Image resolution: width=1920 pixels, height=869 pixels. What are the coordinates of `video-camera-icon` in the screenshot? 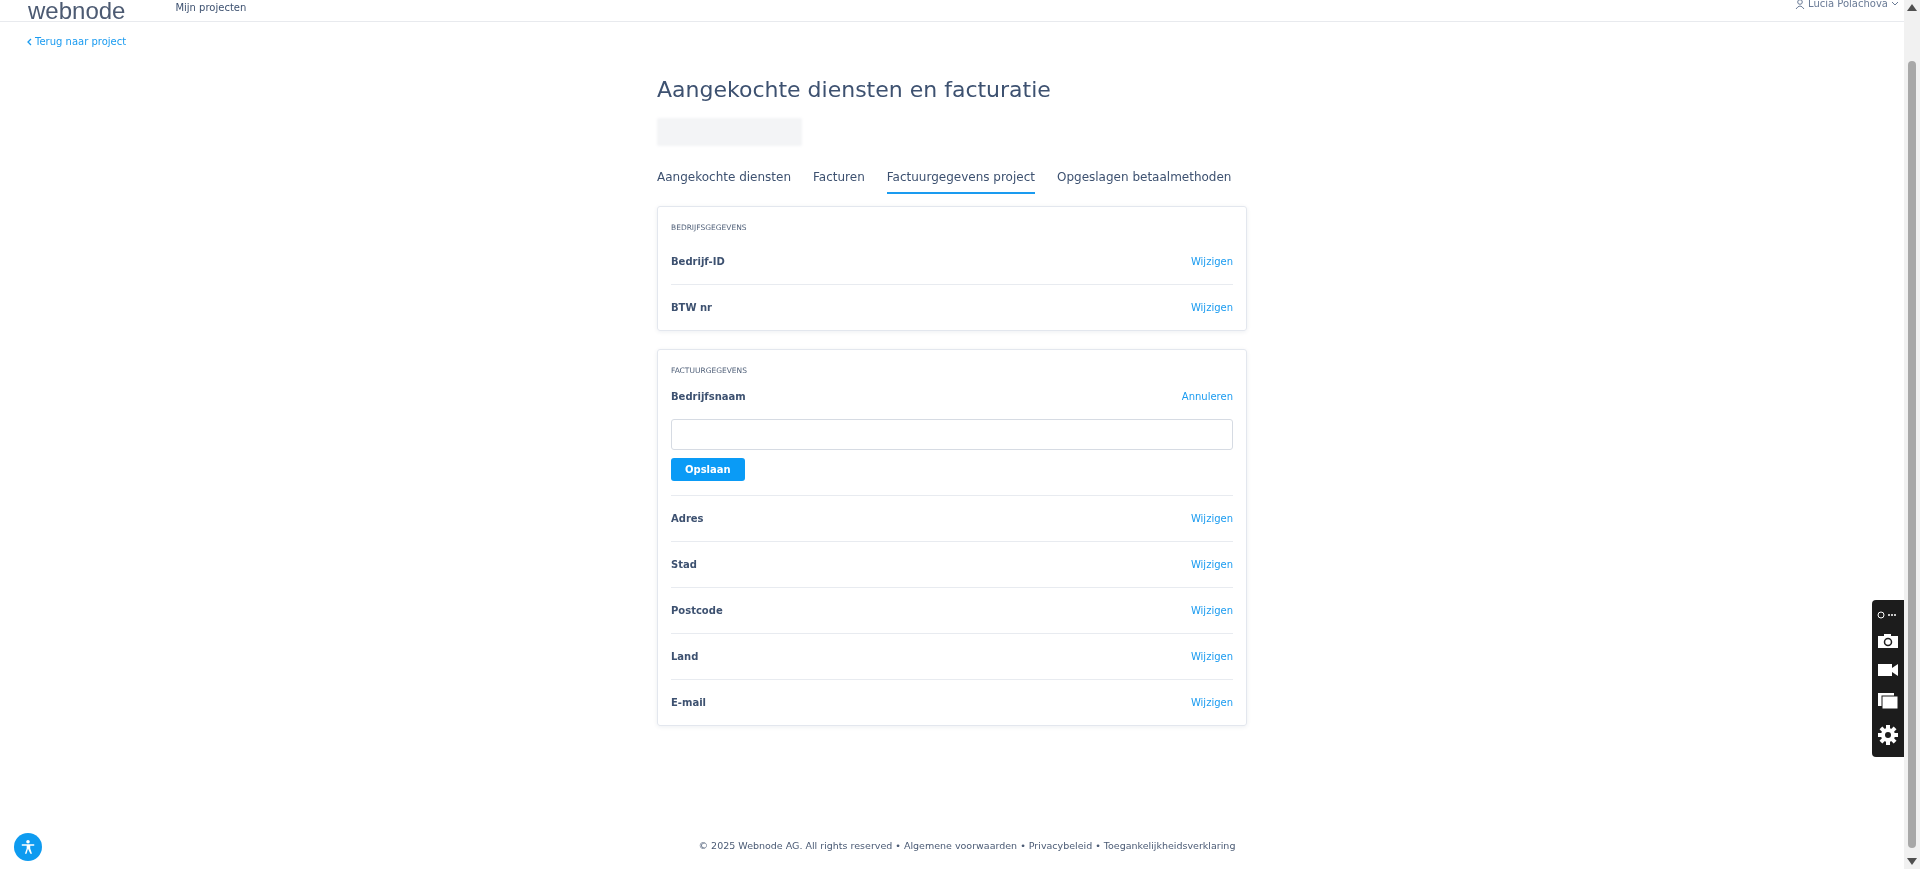 It's located at (1888, 670).